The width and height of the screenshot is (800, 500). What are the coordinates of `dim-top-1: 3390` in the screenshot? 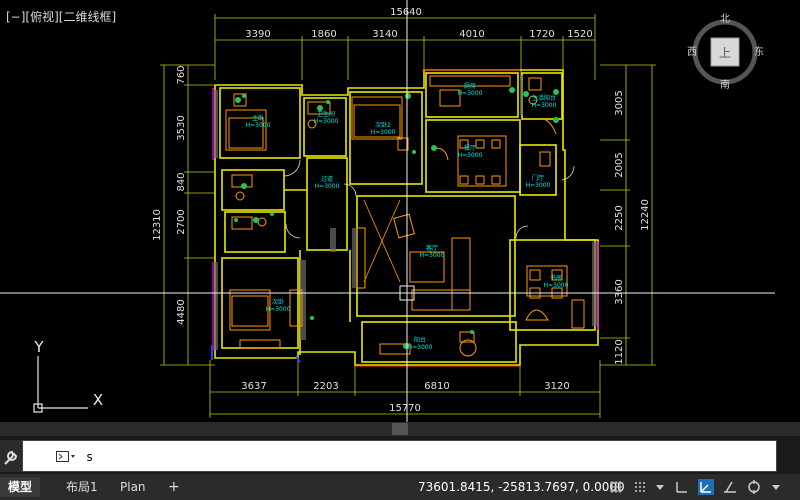 It's located at (257, 34).